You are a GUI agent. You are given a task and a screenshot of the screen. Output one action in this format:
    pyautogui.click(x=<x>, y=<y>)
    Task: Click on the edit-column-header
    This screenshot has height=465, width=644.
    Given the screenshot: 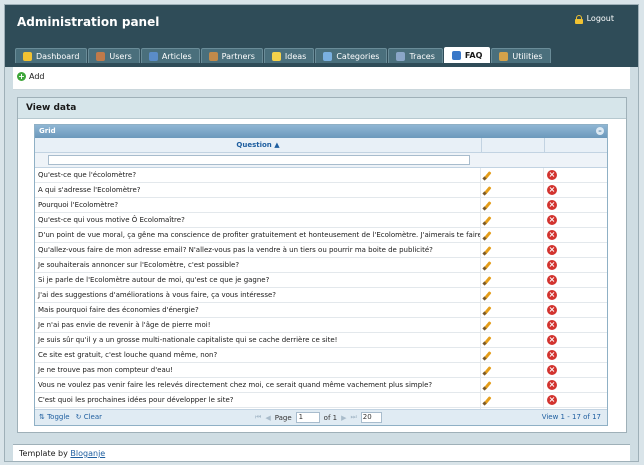 What is the action you would take?
    pyautogui.click(x=513, y=145)
    